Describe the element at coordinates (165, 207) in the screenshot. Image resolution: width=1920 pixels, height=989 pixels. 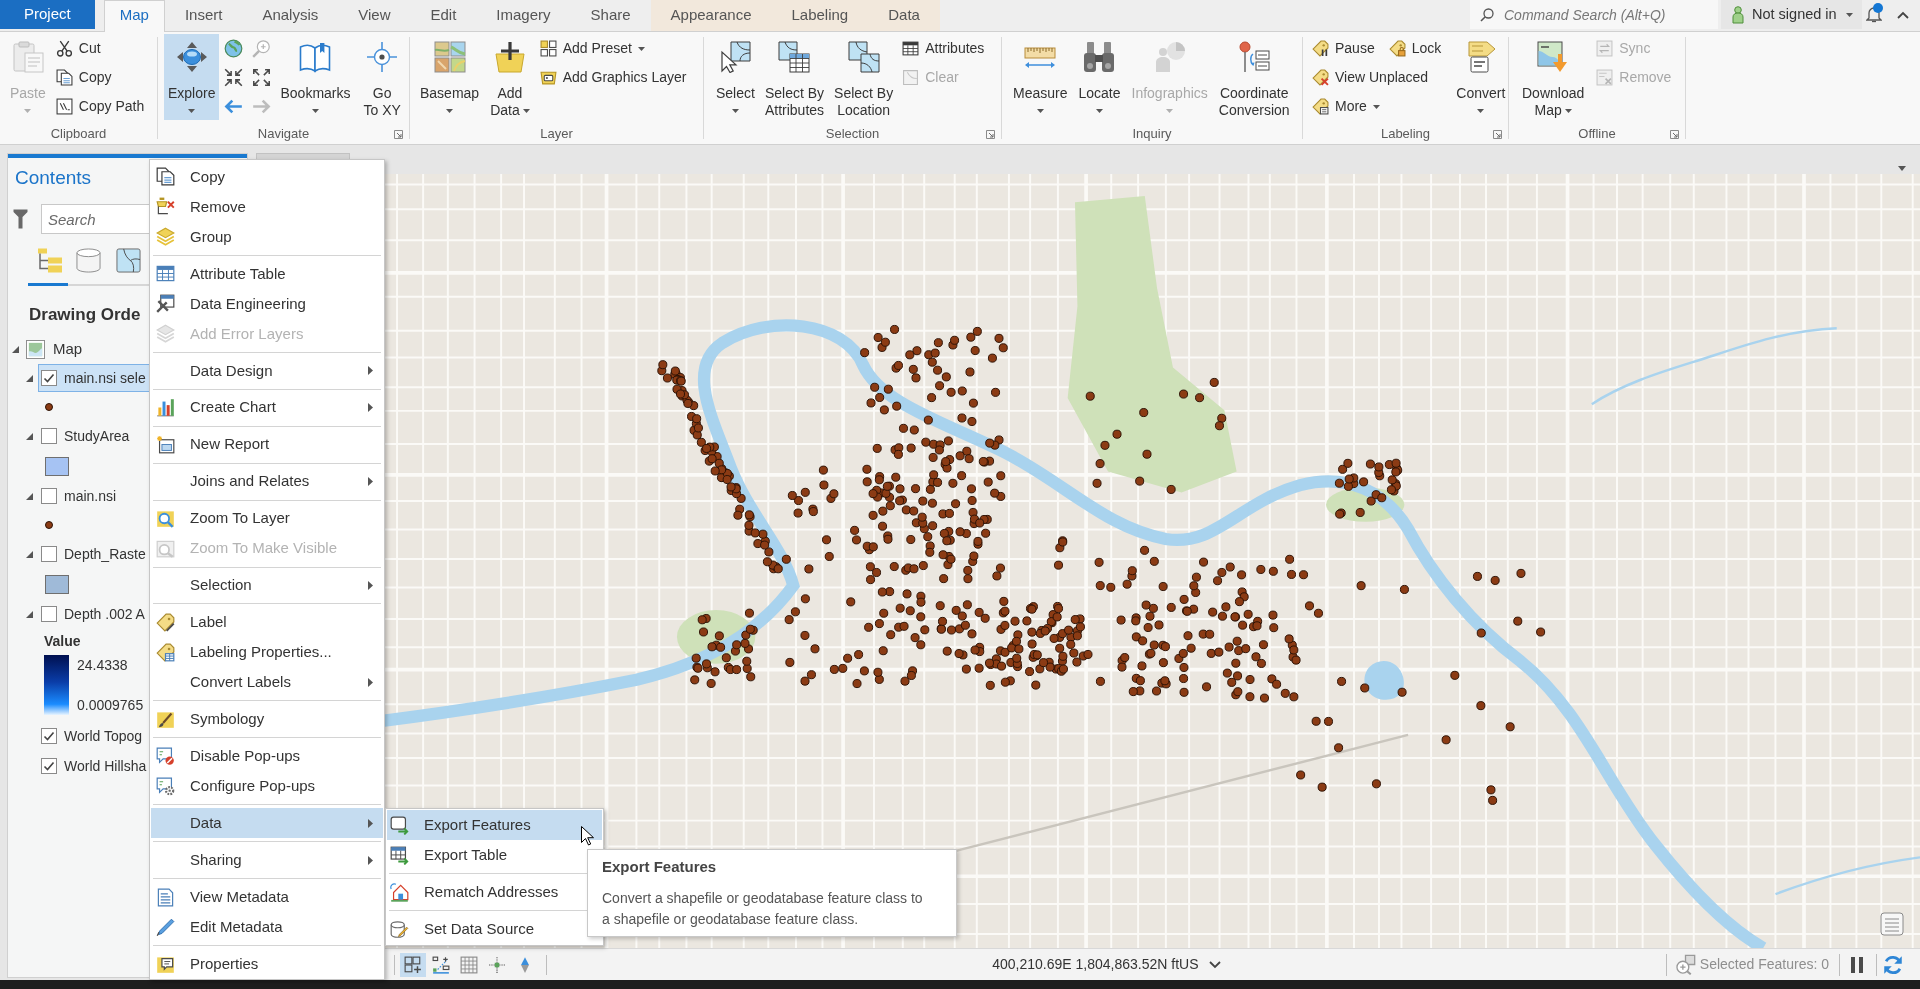
I see `remove-layer-icon` at that location.